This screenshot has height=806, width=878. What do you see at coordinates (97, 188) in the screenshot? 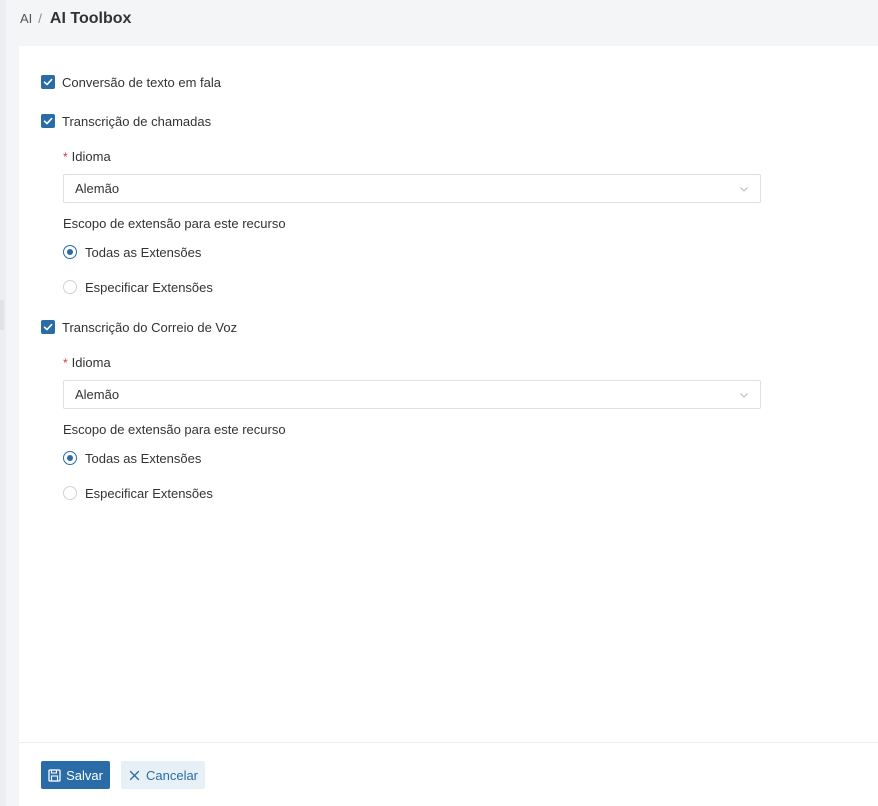
I see `call-language-value: Alemão` at bounding box center [97, 188].